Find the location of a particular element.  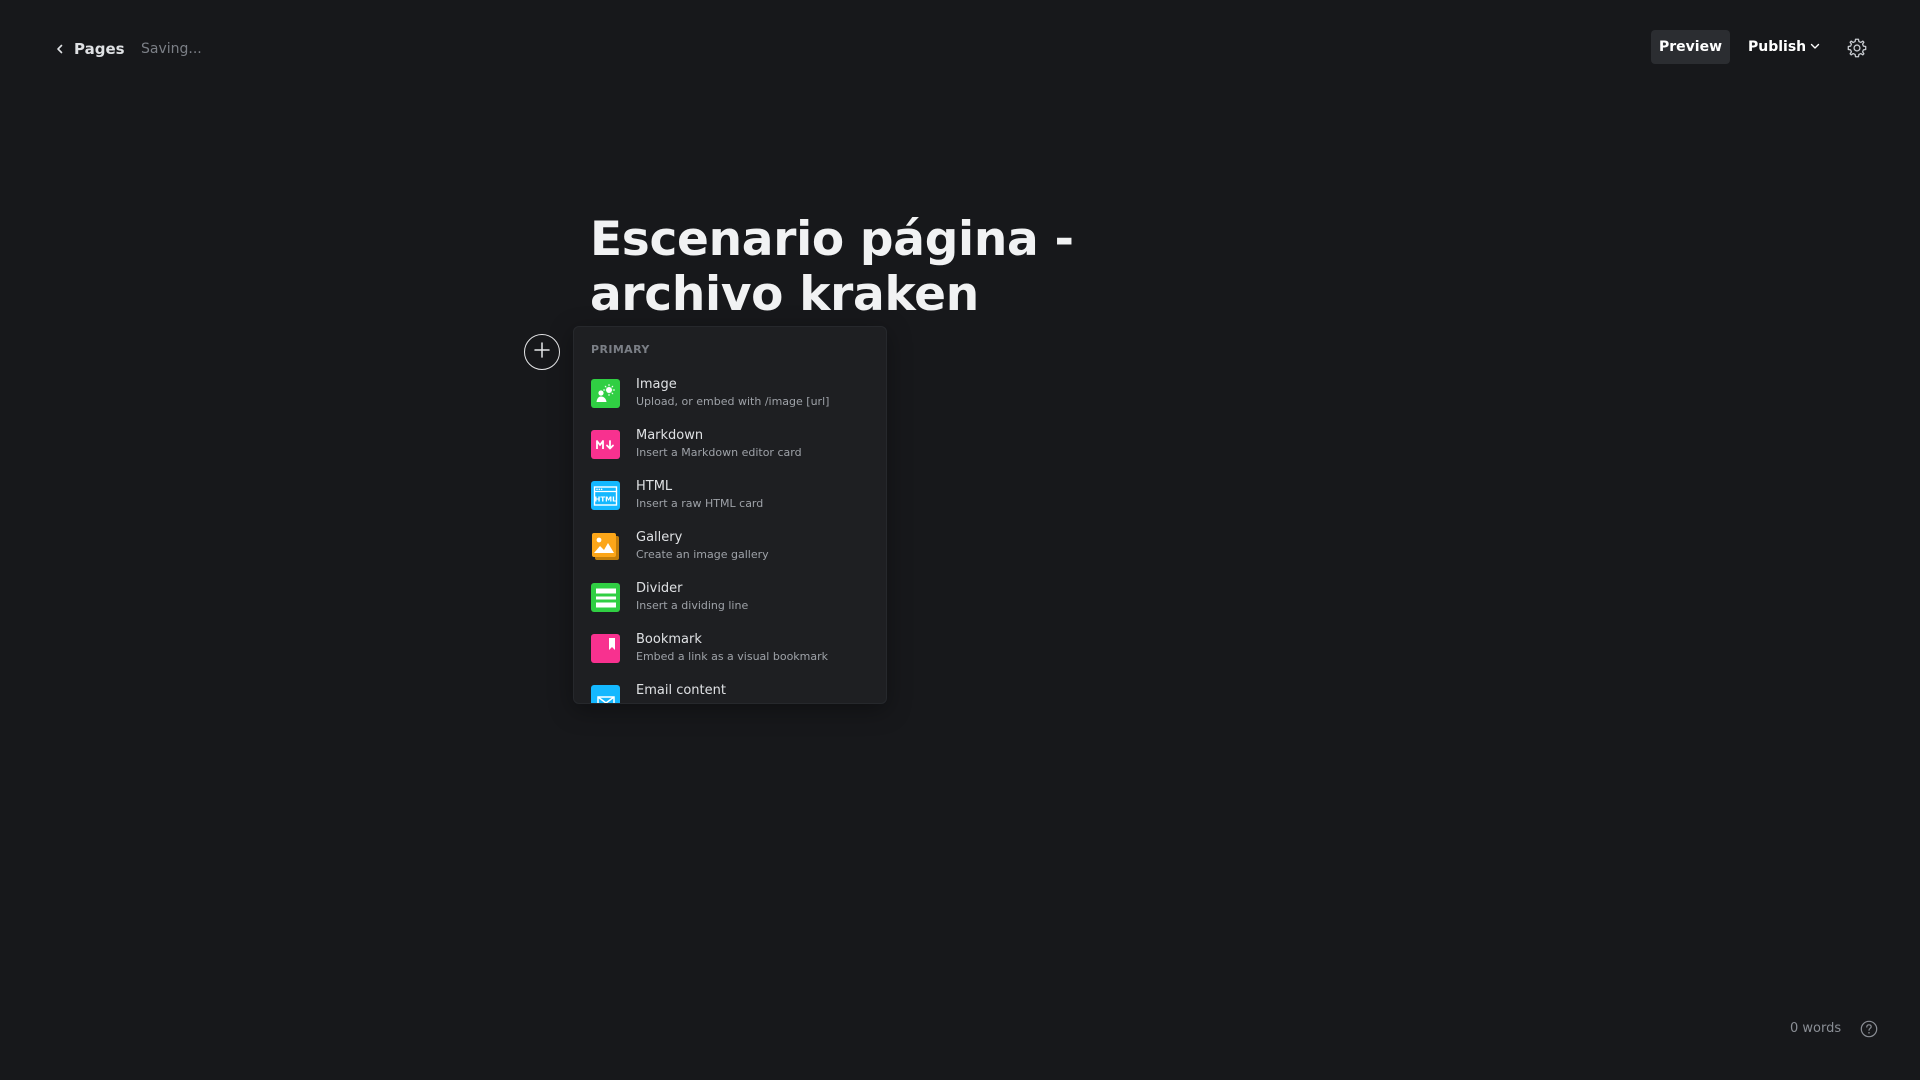

back-to-pages-link: Pages is located at coordinates (89, 49).